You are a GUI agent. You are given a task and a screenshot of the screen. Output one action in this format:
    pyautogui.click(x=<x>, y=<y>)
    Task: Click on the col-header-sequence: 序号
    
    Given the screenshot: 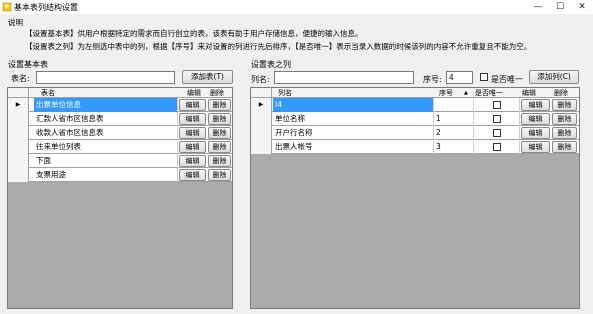 What is the action you would take?
    pyautogui.click(x=446, y=93)
    